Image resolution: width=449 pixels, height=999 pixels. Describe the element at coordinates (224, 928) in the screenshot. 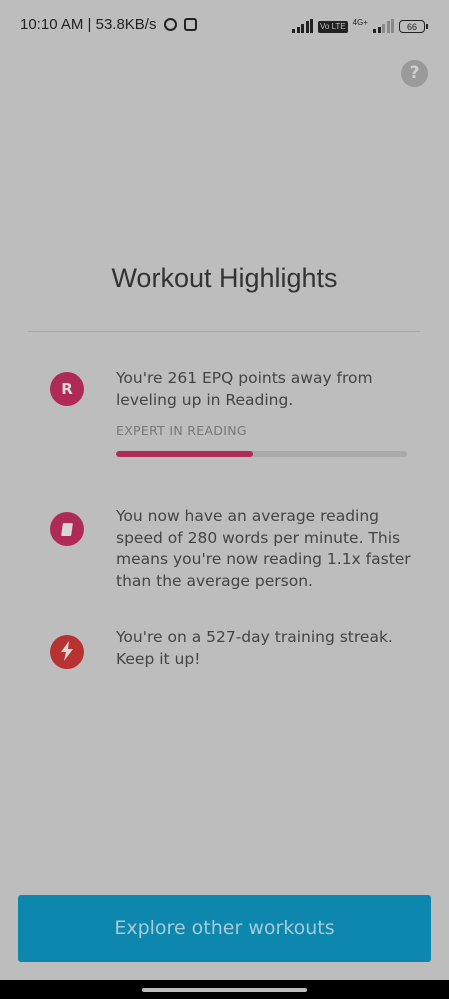

I see `explore-workouts-button: Explore other workouts` at that location.